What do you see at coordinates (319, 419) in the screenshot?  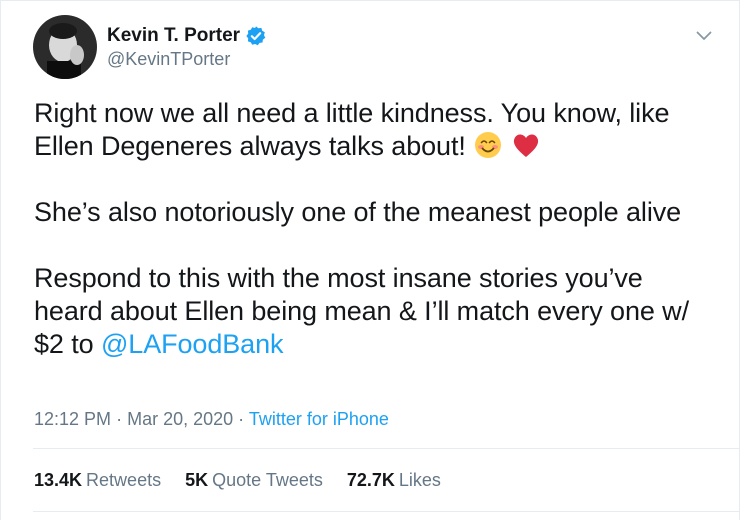 I see `tweet-source-link: Twitter for iPhone` at bounding box center [319, 419].